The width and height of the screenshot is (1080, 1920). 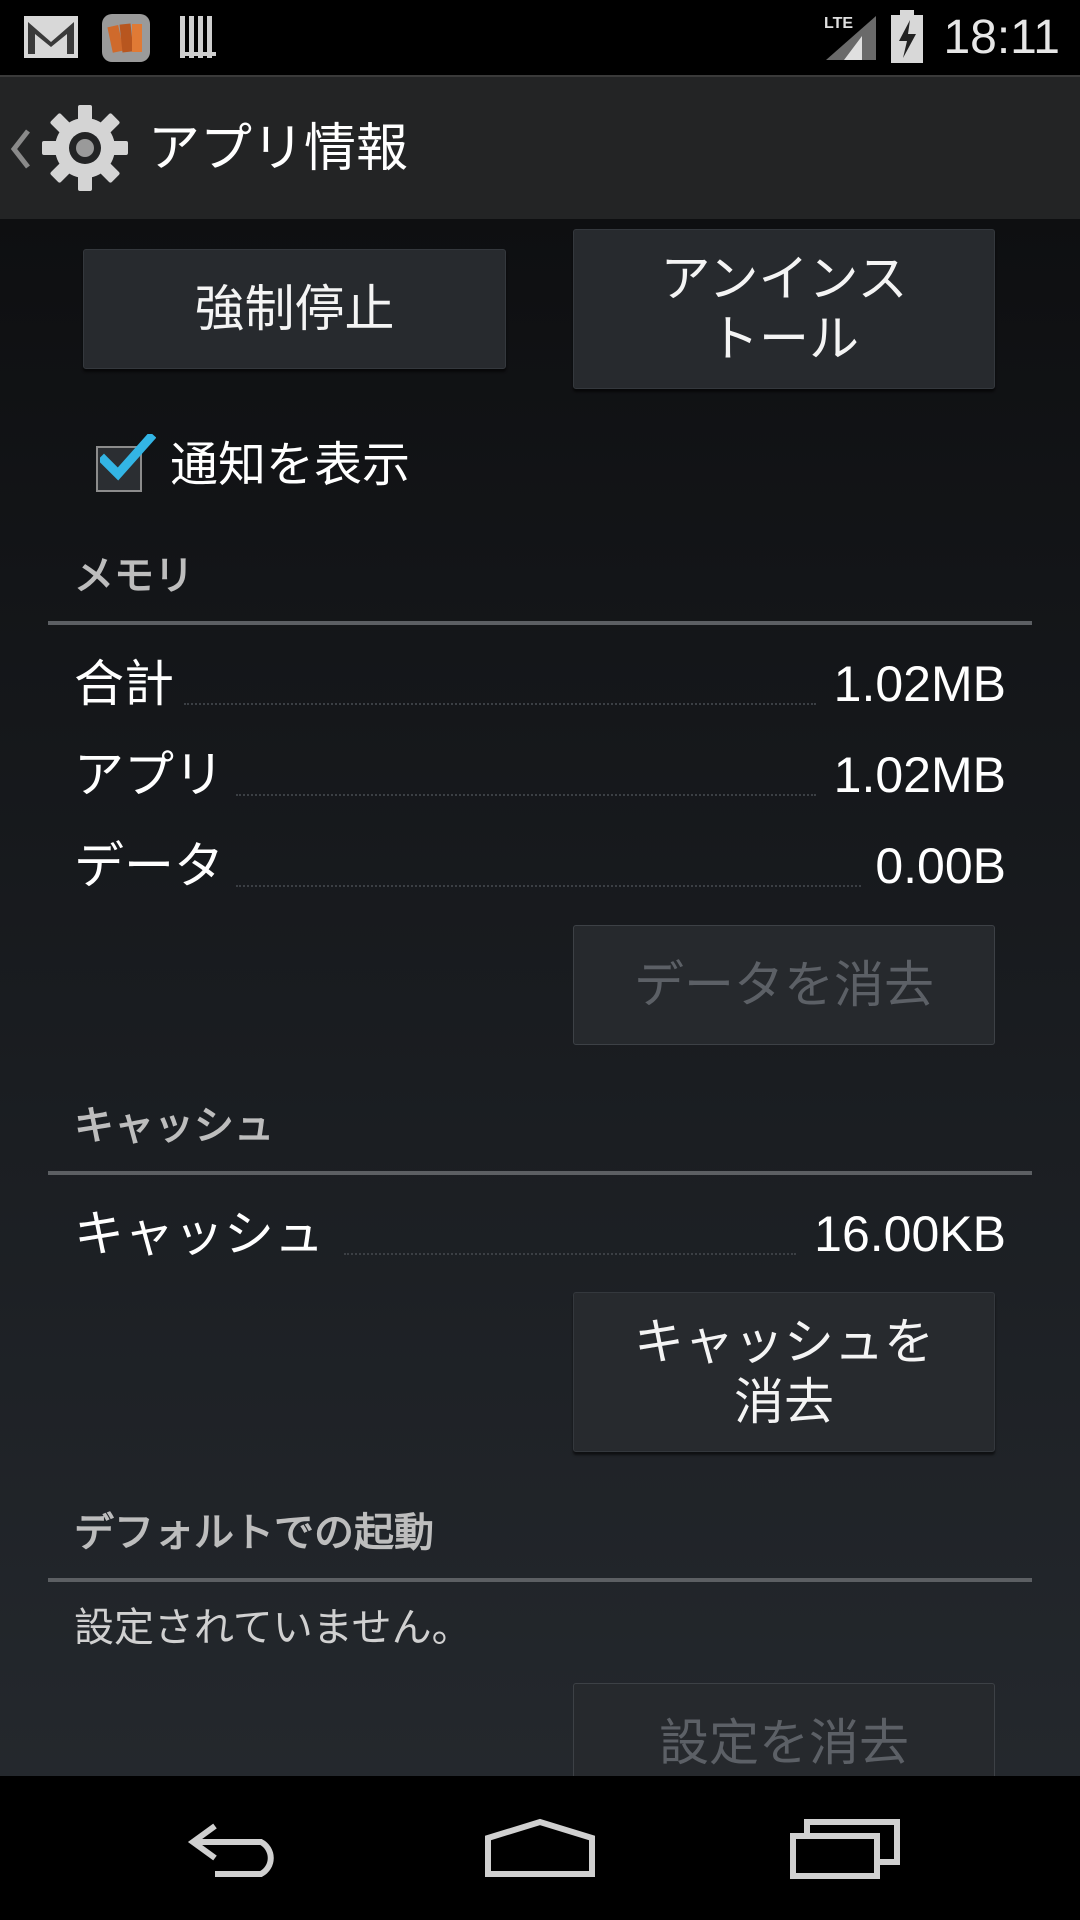 I want to click on clock: 18:11, so click(x=1001, y=37).